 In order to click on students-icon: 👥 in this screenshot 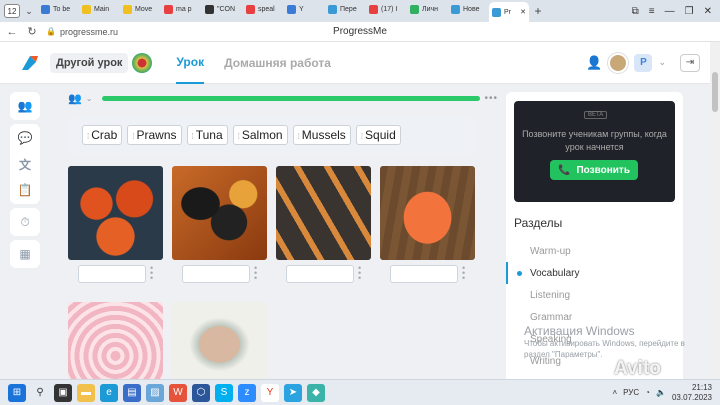, I will do `click(25, 106)`.